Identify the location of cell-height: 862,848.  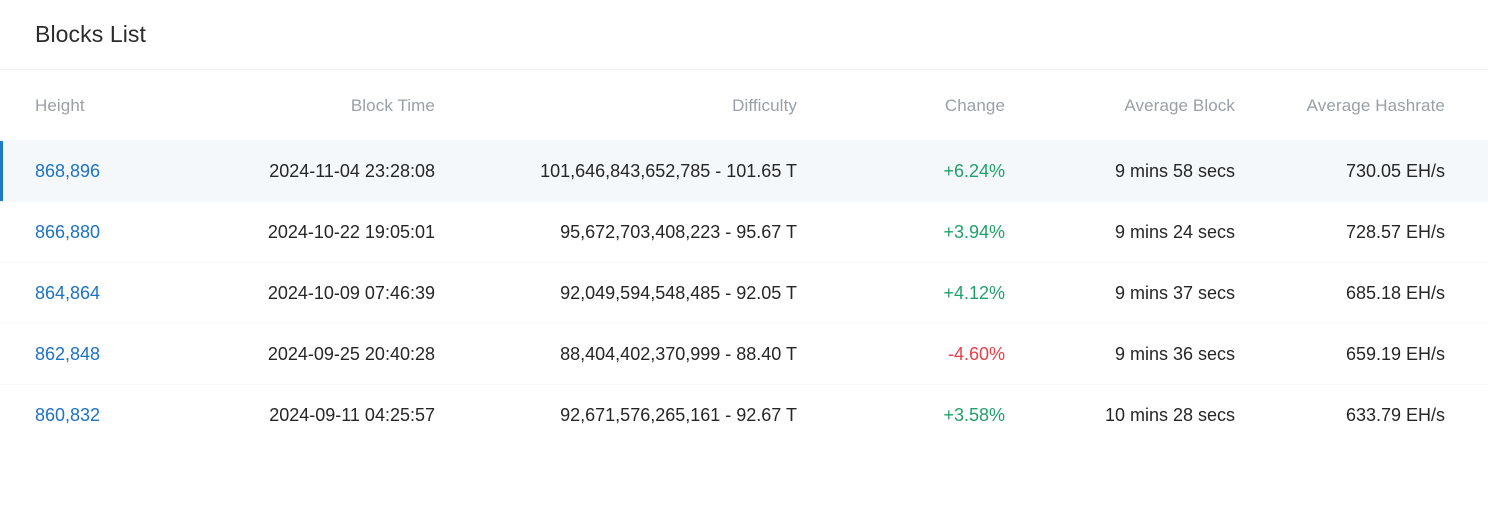
(87, 354).